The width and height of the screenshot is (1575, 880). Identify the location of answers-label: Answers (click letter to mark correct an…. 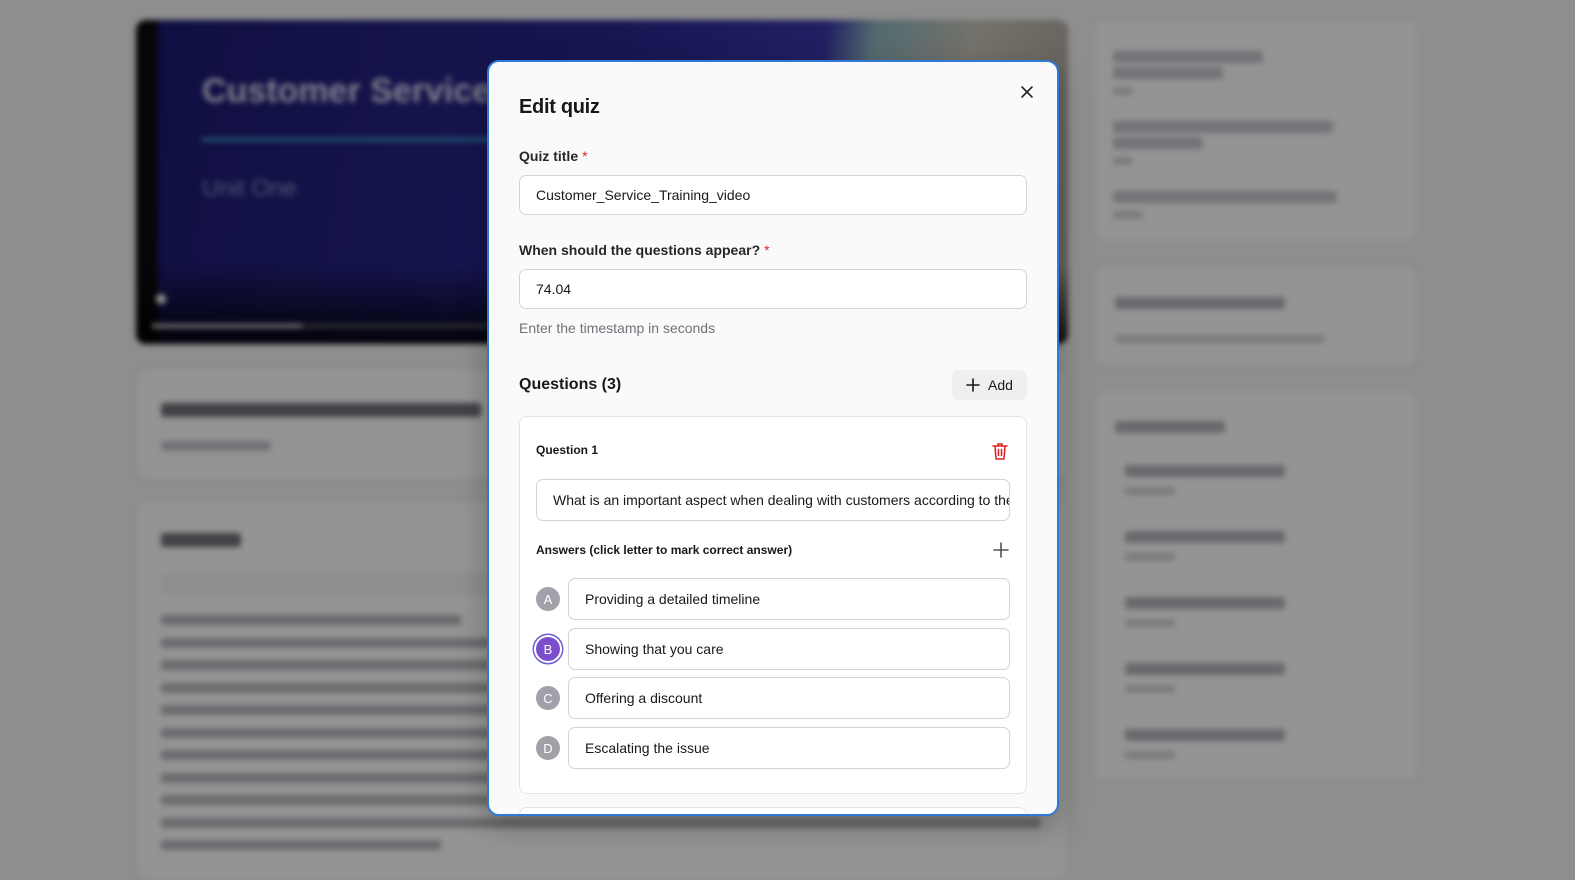
(664, 550).